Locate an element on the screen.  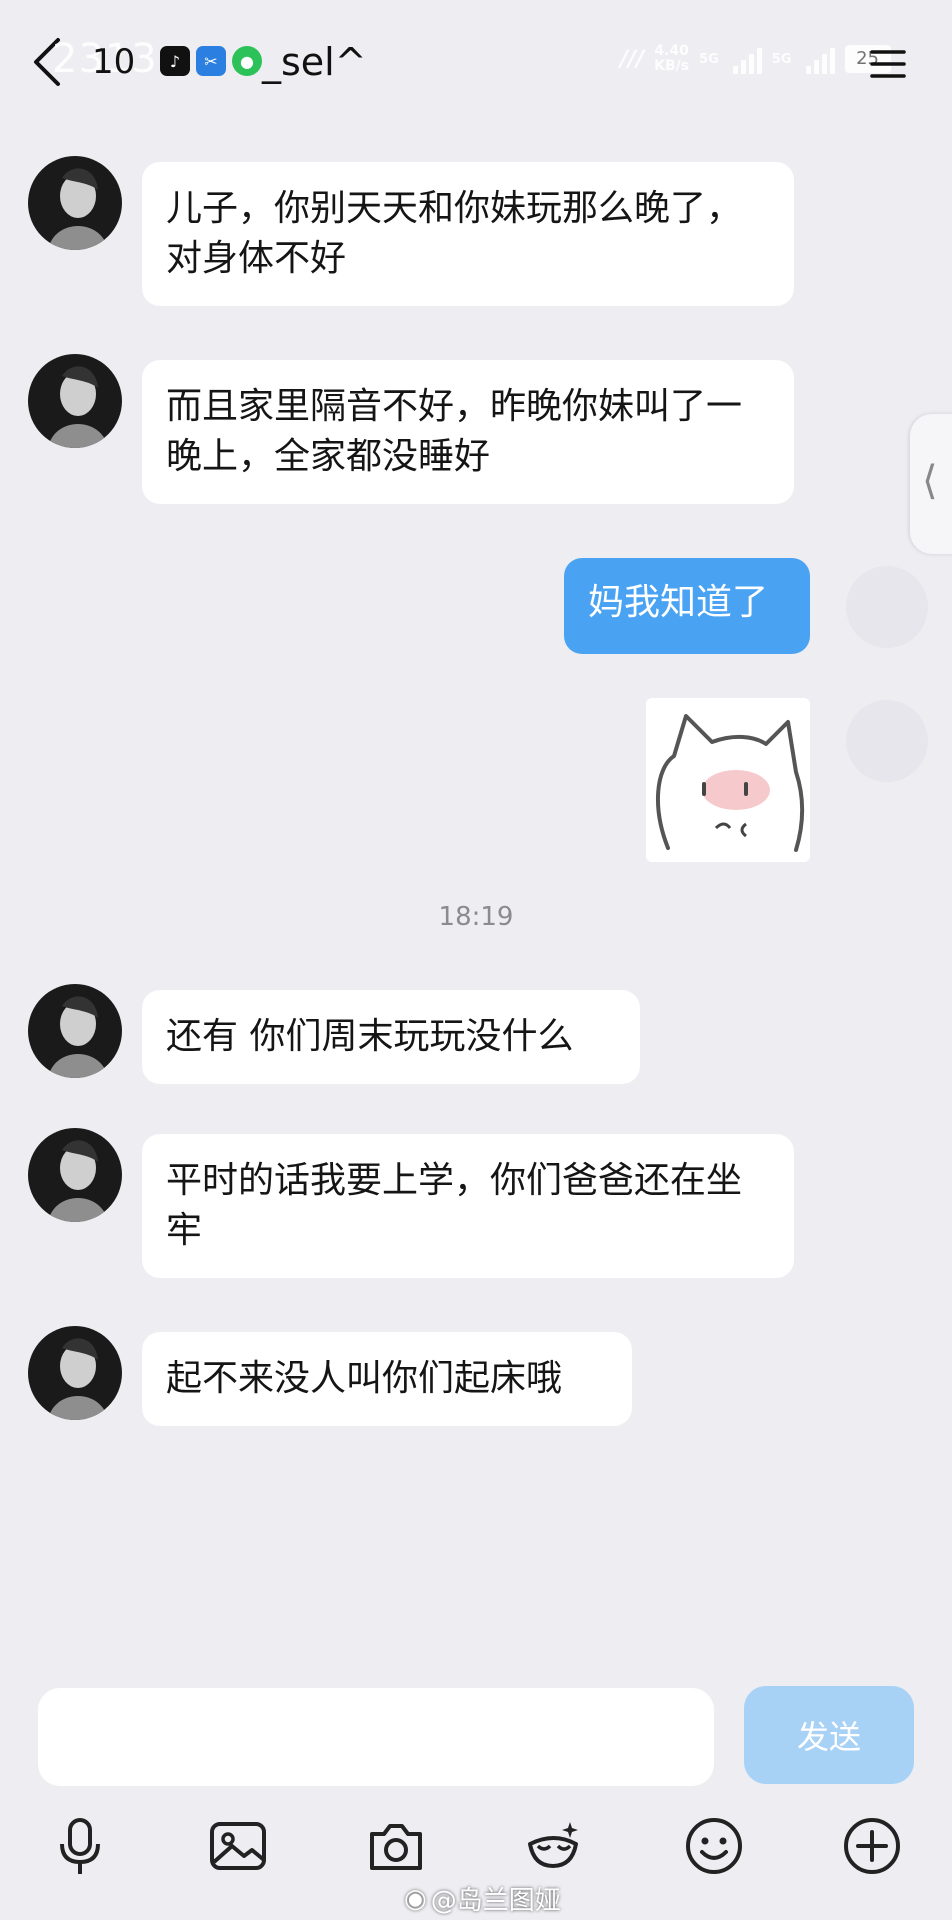
menu-icon is located at coordinates (888, 64).